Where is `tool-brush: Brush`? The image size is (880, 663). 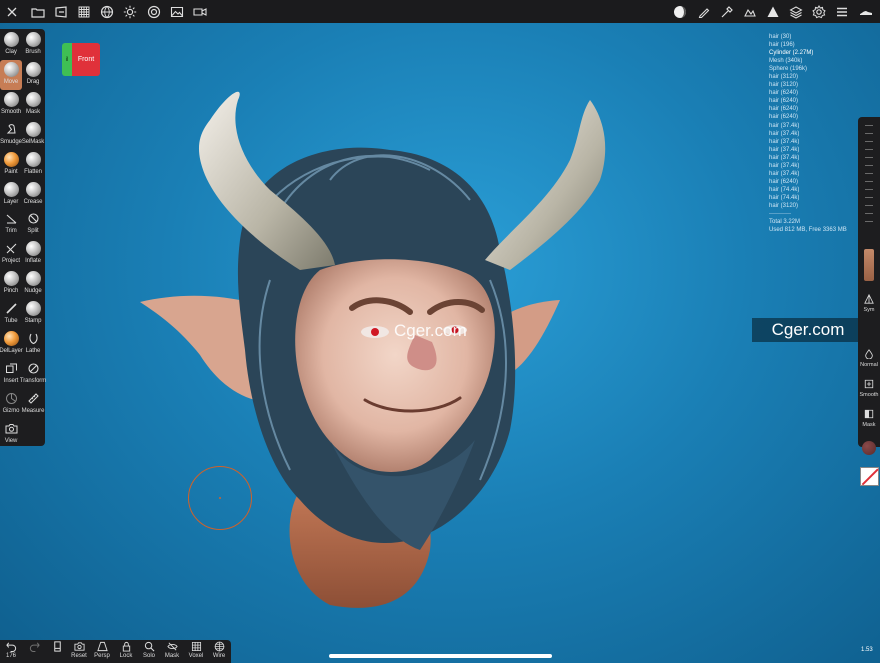 tool-brush: Brush is located at coordinates (33, 45).